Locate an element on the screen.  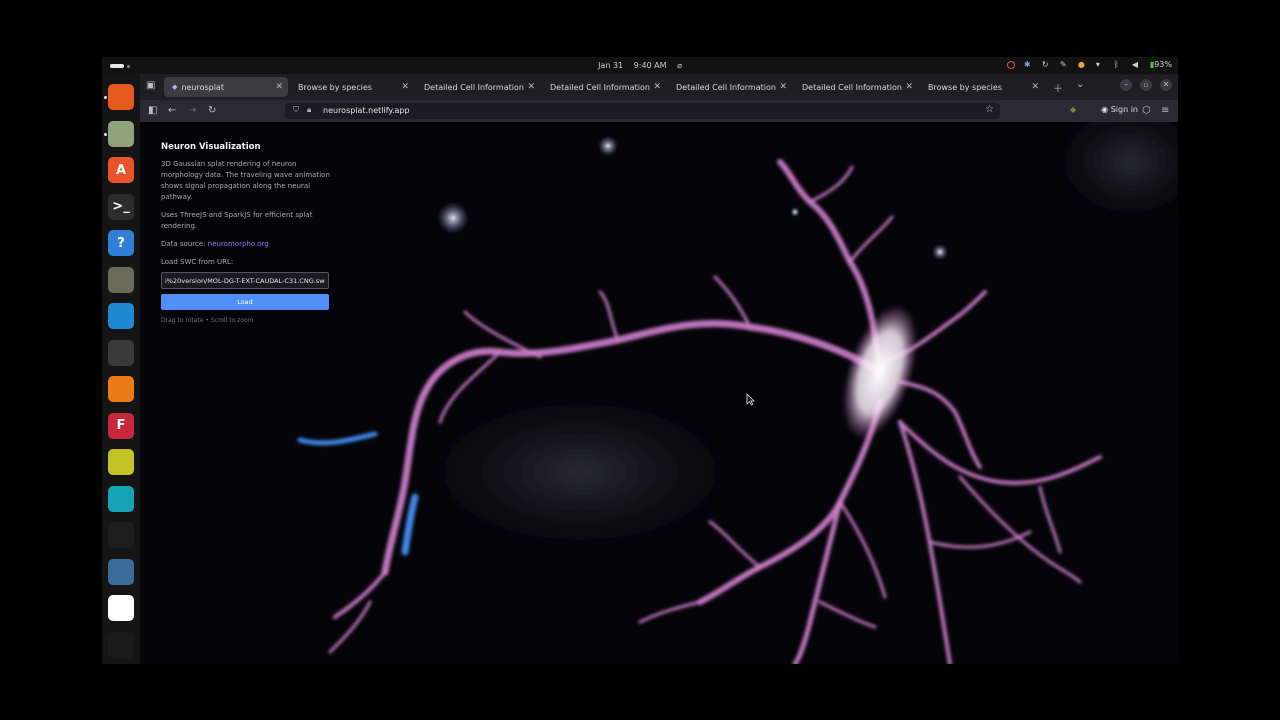
bookmark-star-icon: ☆ is located at coordinates (989, 109).